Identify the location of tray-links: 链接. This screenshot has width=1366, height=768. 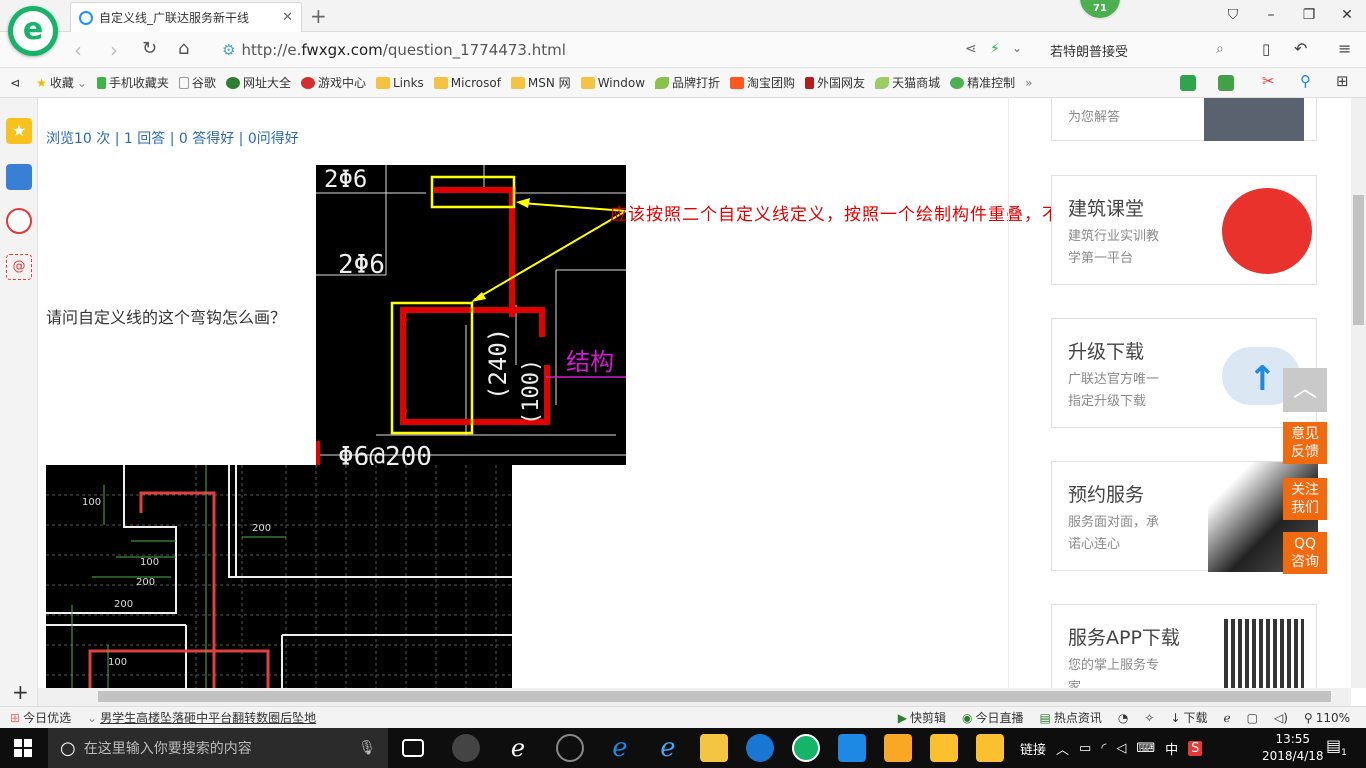
(1033, 748).